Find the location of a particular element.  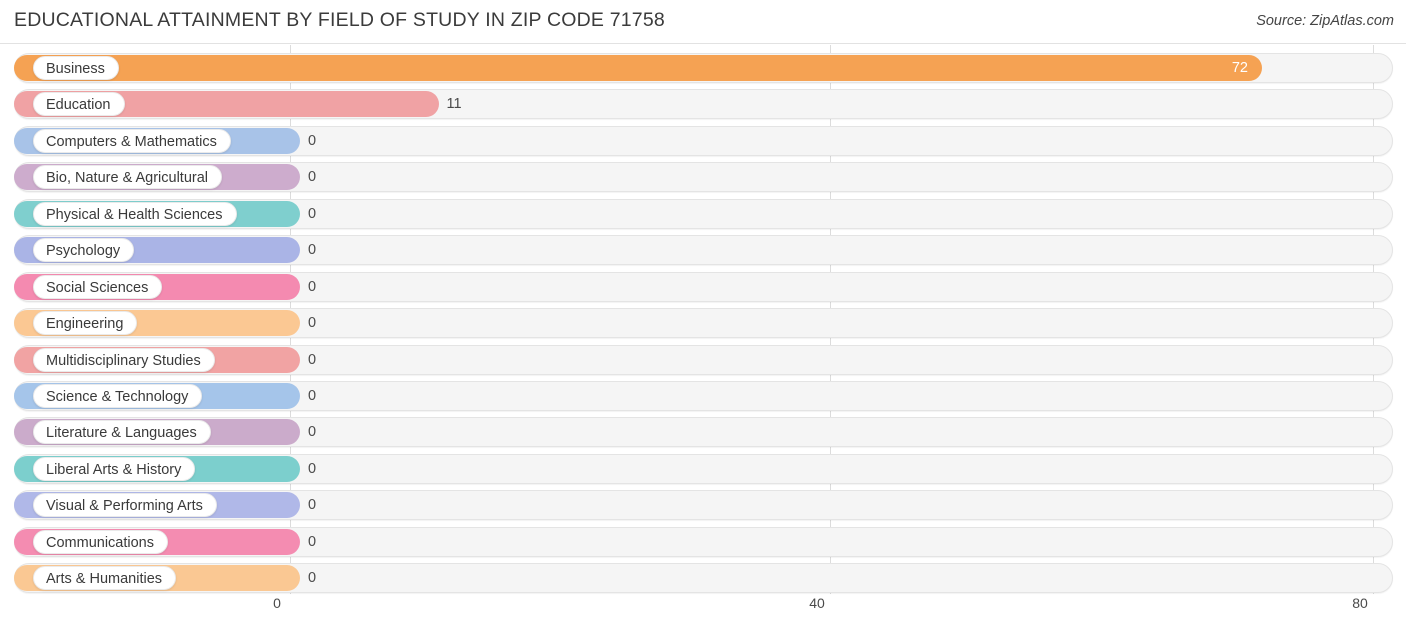

bar-row: Business 72 is located at coordinates (703, 68).